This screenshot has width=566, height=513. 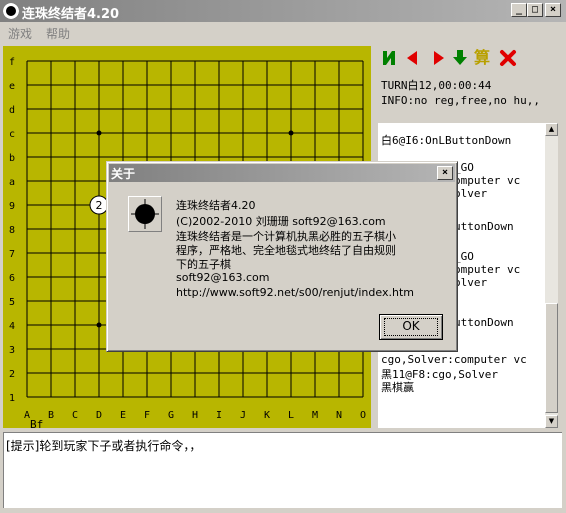 What do you see at coordinates (553, 10) in the screenshot?
I see `close-button: ×` at bounding box center [553, 10].